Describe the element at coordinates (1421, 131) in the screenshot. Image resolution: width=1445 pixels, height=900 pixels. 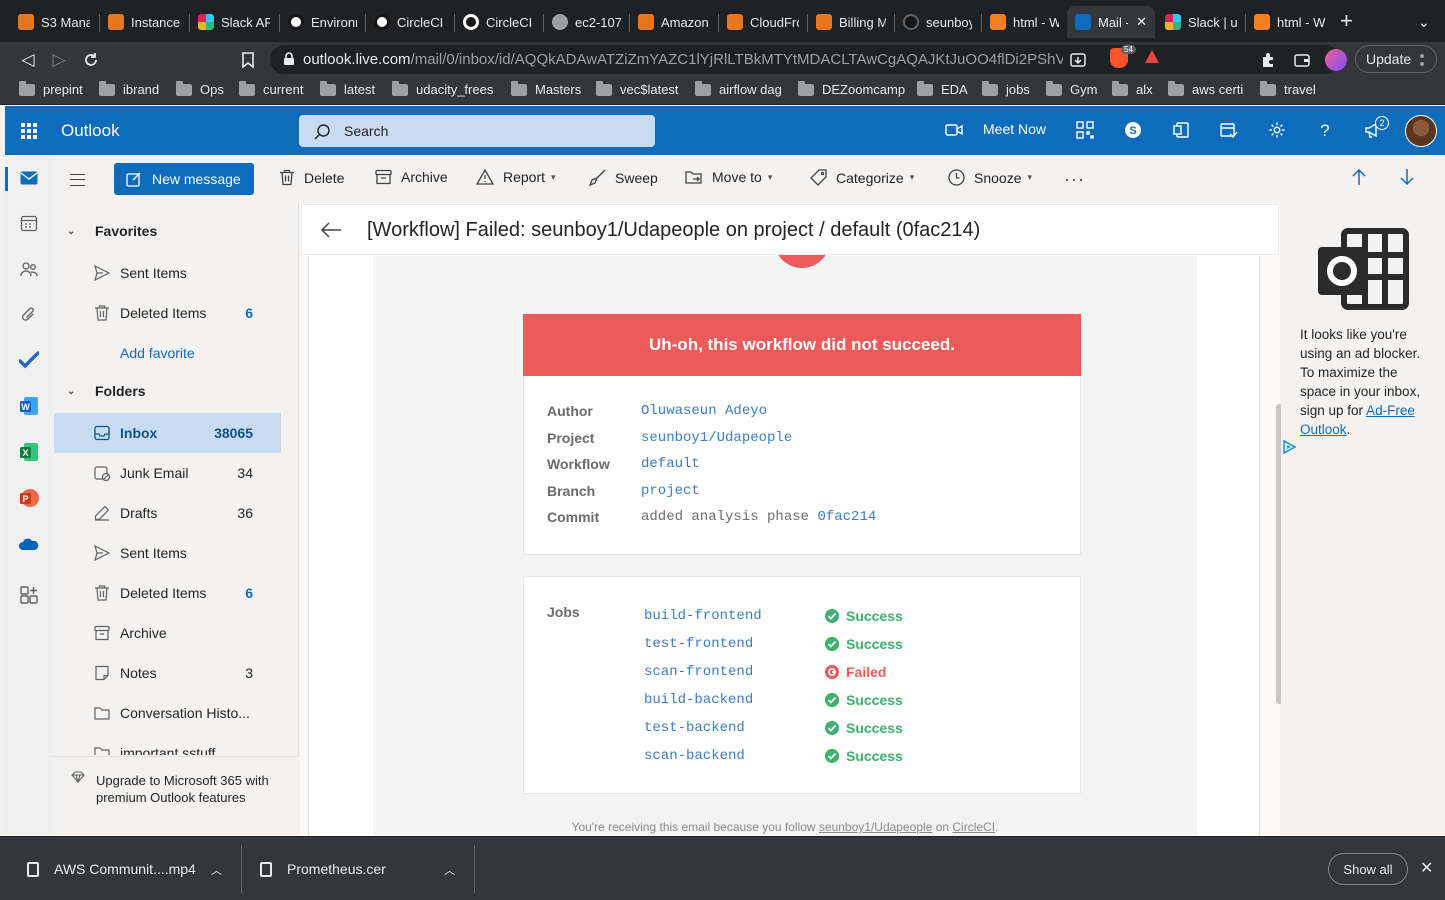
I see `avatar` at that location.